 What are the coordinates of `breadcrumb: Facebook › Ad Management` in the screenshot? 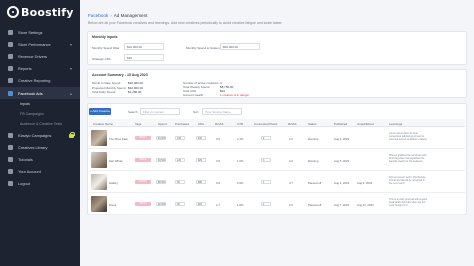 It's located at (118, 15).